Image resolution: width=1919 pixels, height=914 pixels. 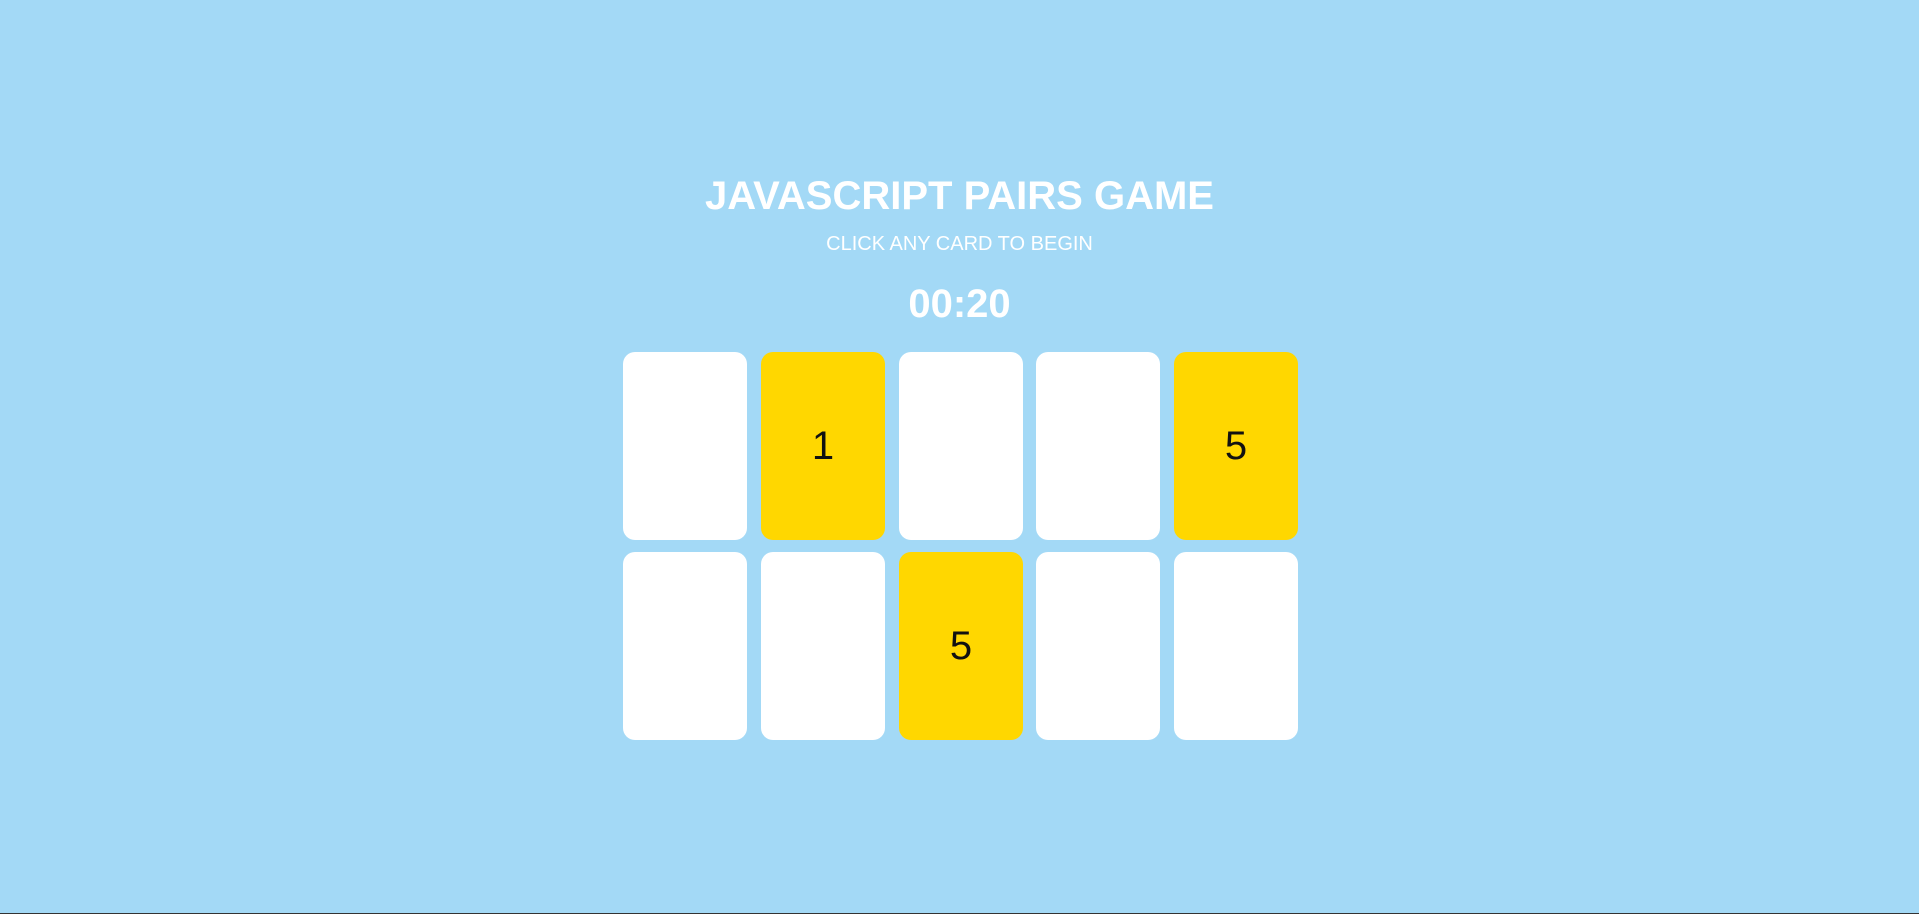 I want to click on game-timer: 00:20, so click(x=959, y=304).